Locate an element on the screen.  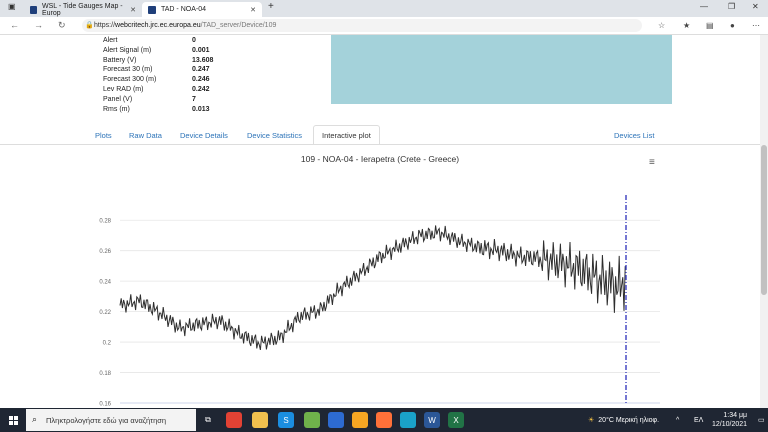
weather-widget: ☀ 20°C Μερική ηλιοφ. is located at coordinates (623, 420).